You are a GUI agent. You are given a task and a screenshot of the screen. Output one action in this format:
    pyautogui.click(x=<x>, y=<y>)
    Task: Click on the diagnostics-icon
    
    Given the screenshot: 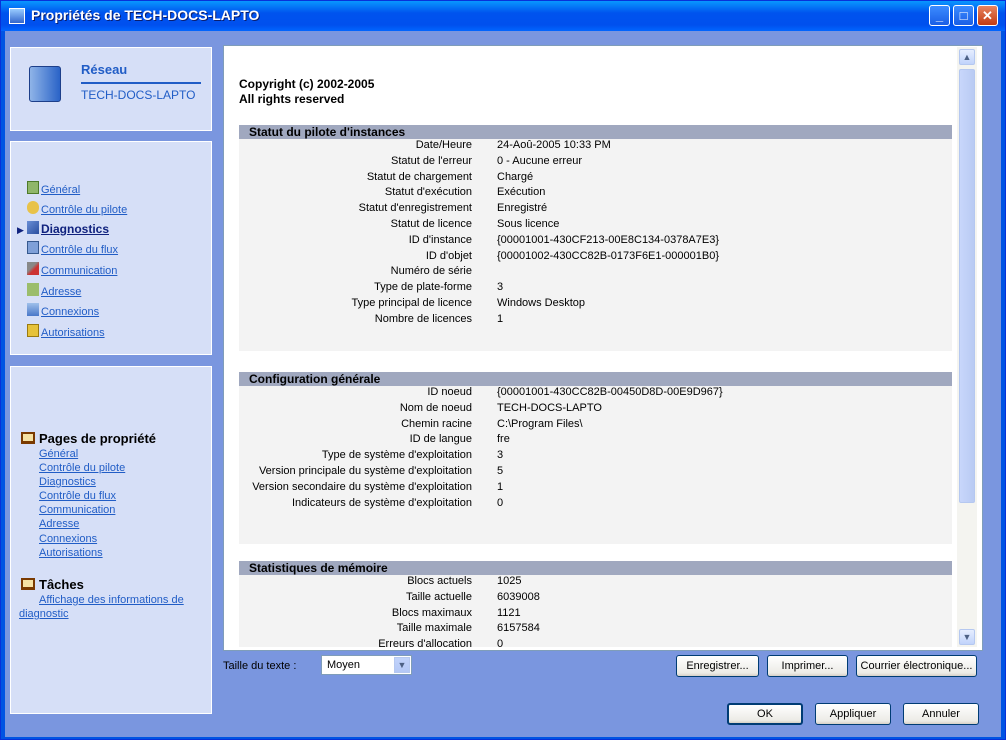 What is the action you would take?
    pyautogui.click(x=33, y=227)
    